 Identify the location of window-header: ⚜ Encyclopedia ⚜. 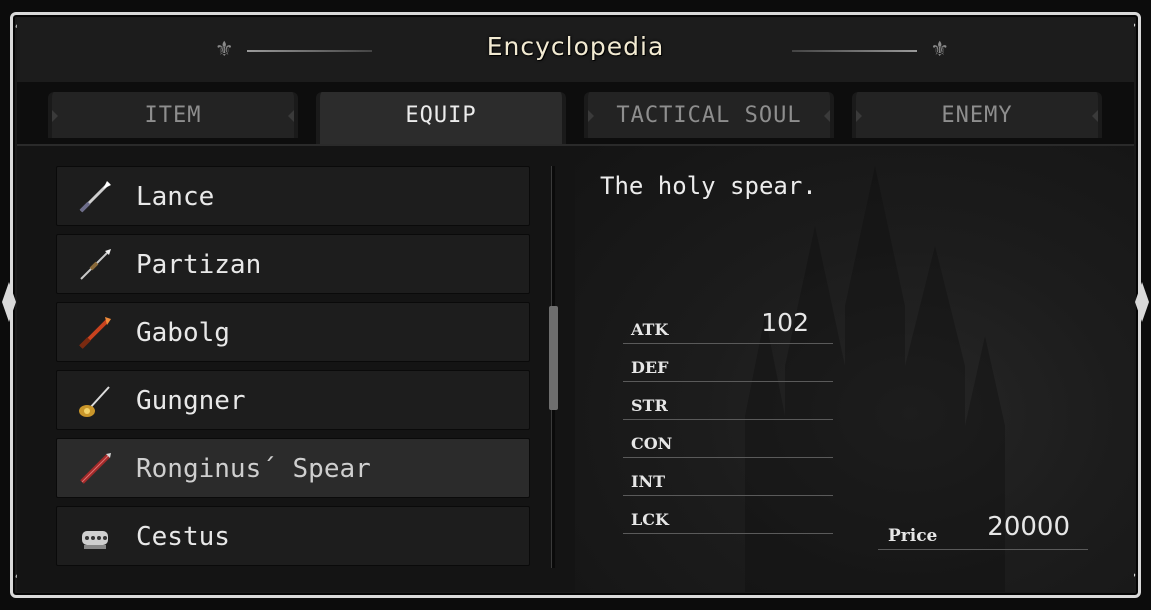
(575, 50).